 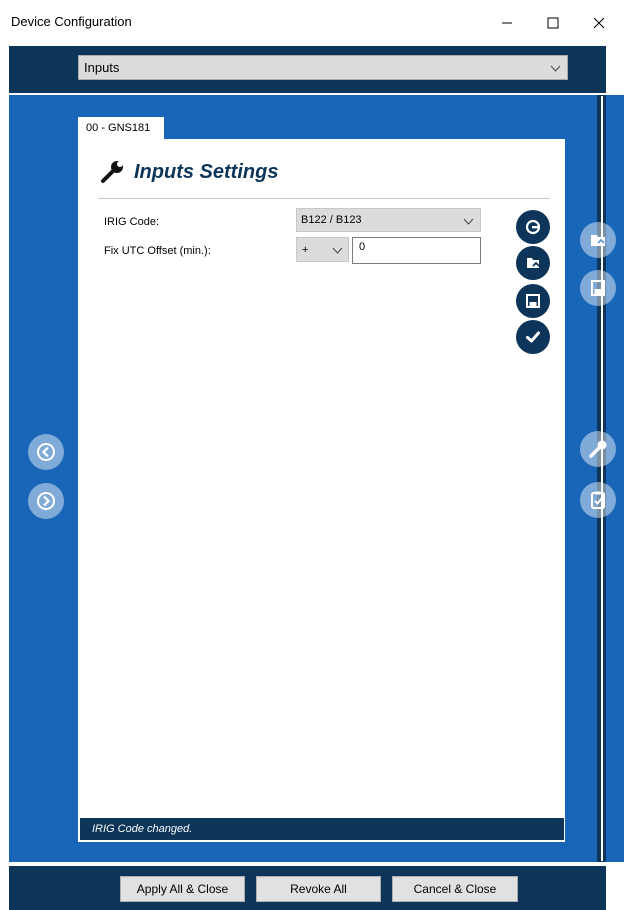 What do you see at coordinates (388, 220) in the screenshot?
I see `irig-code-select: B122 / B123` at bounding box center [388, 220].